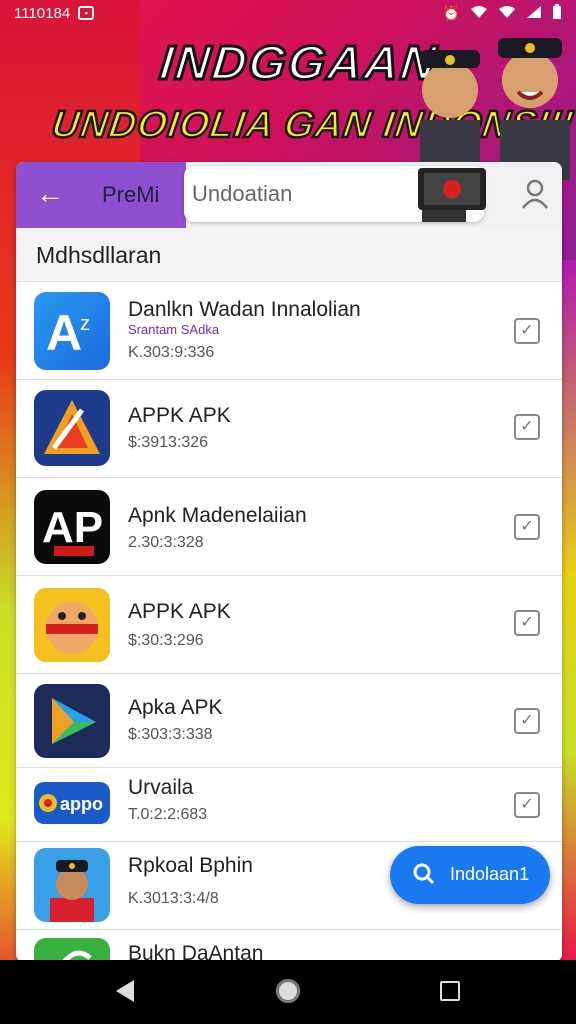 The image size is (576, 1024). I want to click on mascot-illustration, so click(495, 109).